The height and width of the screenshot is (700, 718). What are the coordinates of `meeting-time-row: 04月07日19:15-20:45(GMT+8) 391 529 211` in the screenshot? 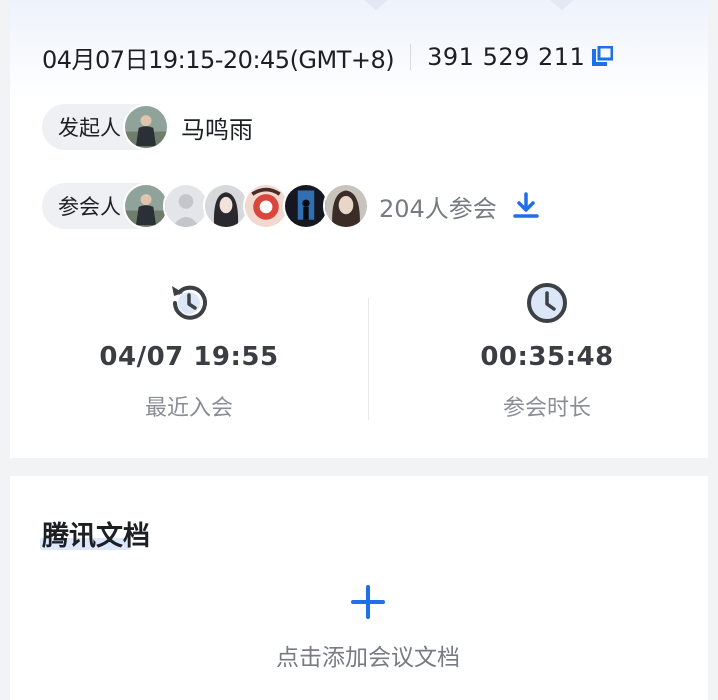 It's located at (328, 57).